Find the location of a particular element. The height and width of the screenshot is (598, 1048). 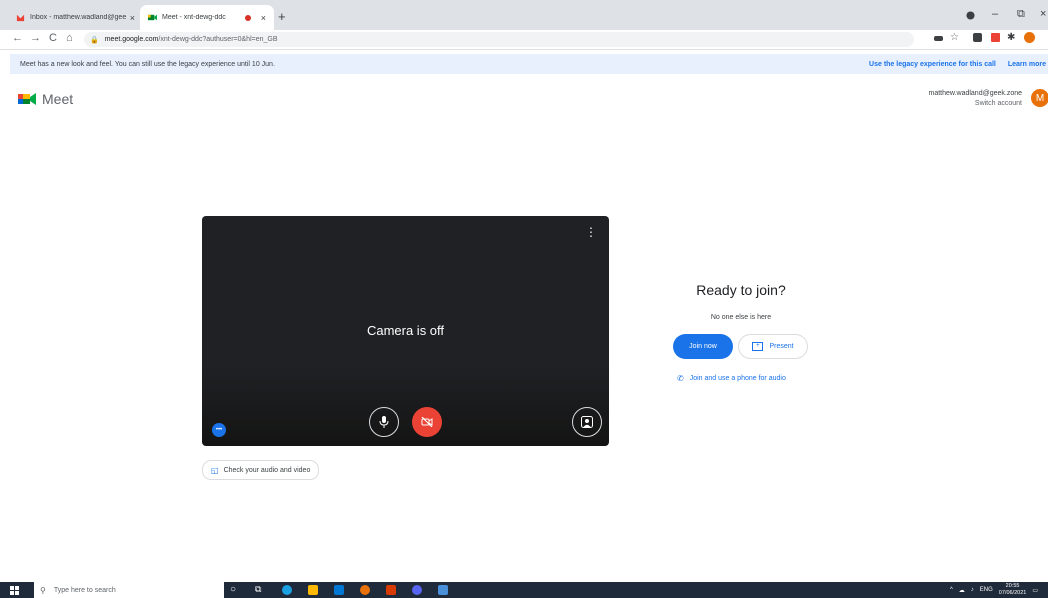

ready-to-join-title: Ready to join? is located at coordinates (741, 290).